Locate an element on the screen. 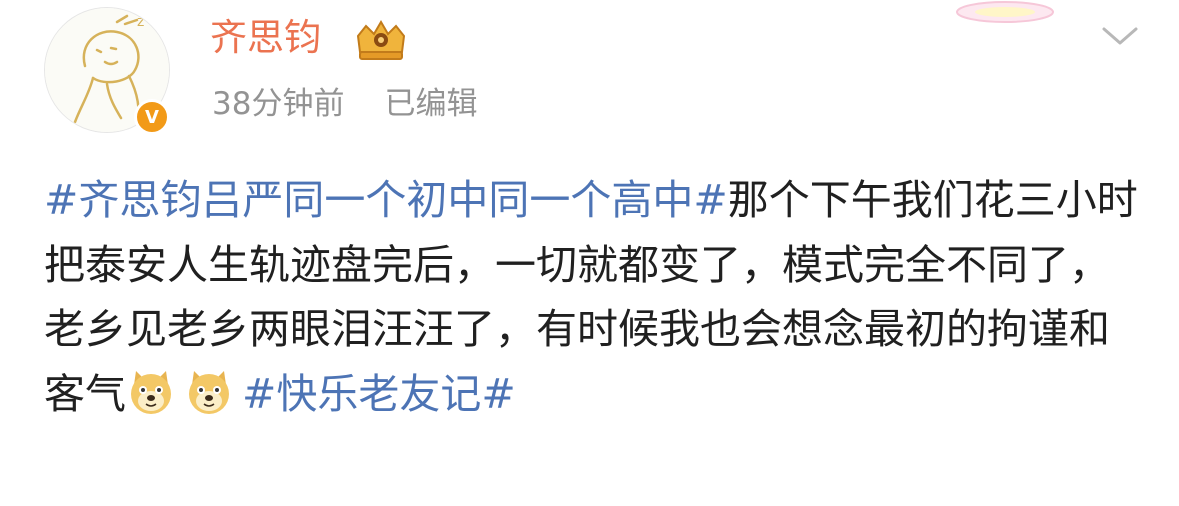  avatar-container: z z V is located at coordinates (108, 71).